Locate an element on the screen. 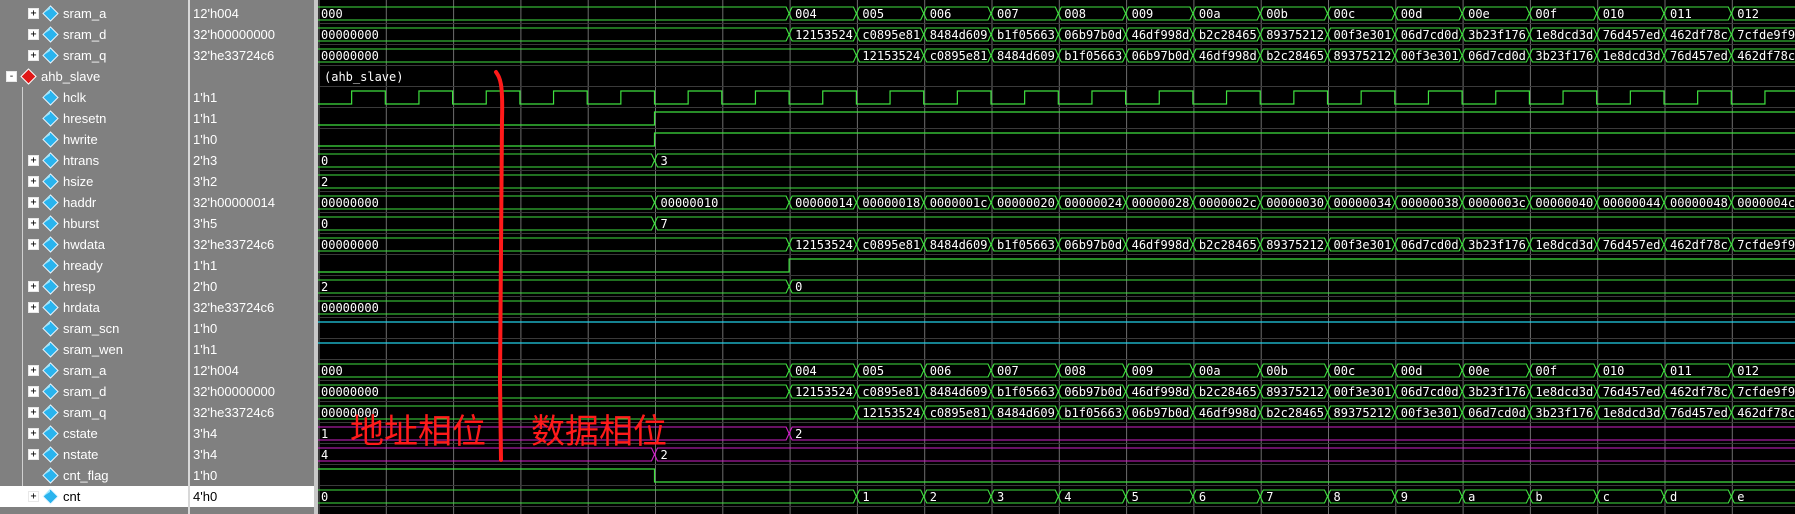 Image resolution: width=1795 pixels, height=514 pixels. group-diamond-icon is located at coordinates (28, 76).